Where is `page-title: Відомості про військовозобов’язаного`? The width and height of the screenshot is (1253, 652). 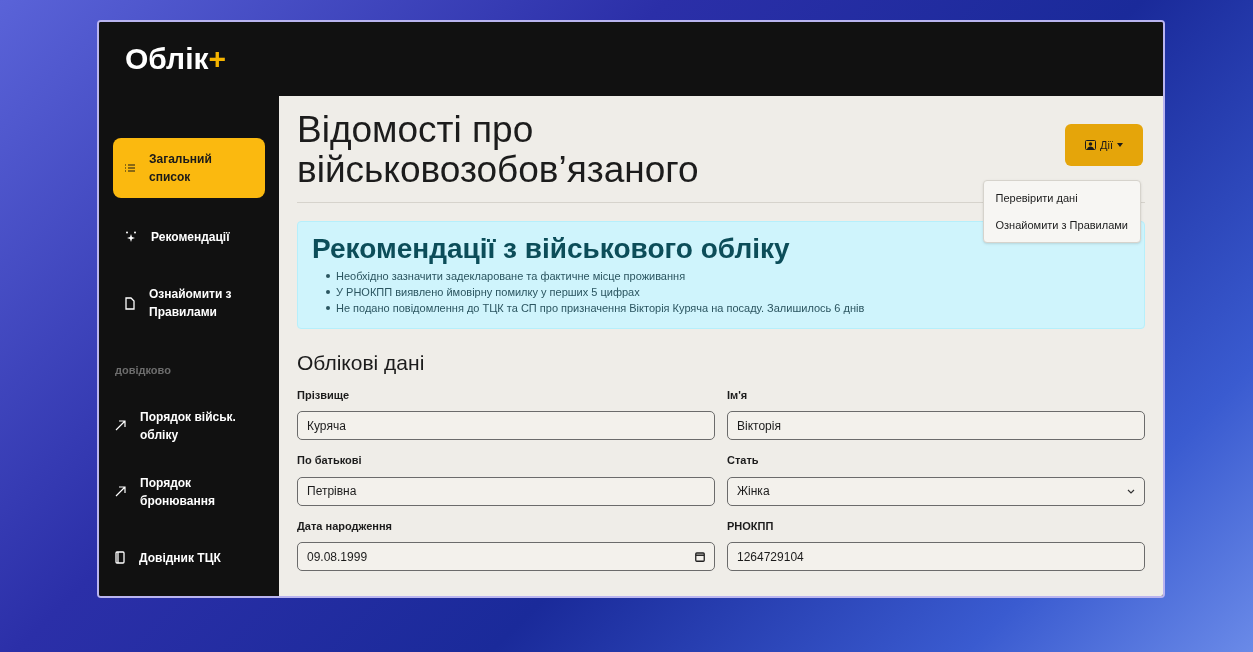
page-title: Відомості про військовозобов’язаного is located at coordinates (498, 150).